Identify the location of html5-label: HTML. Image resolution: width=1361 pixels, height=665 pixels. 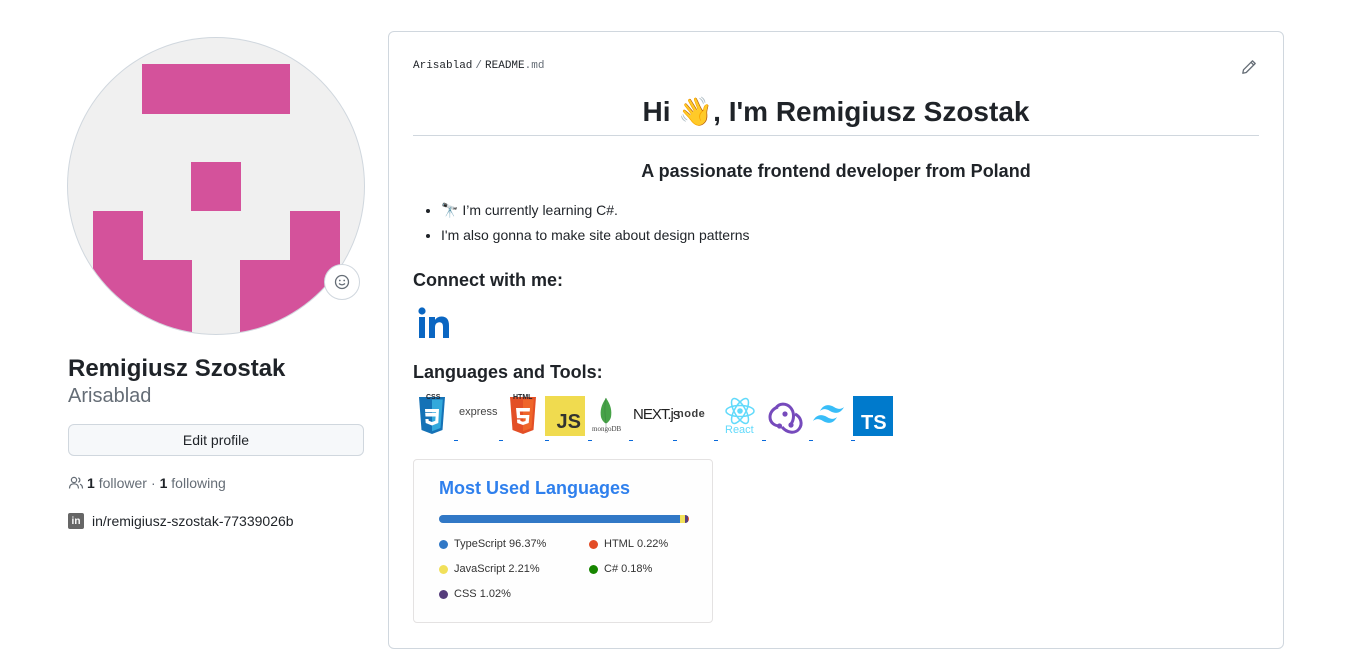
(523, 397).